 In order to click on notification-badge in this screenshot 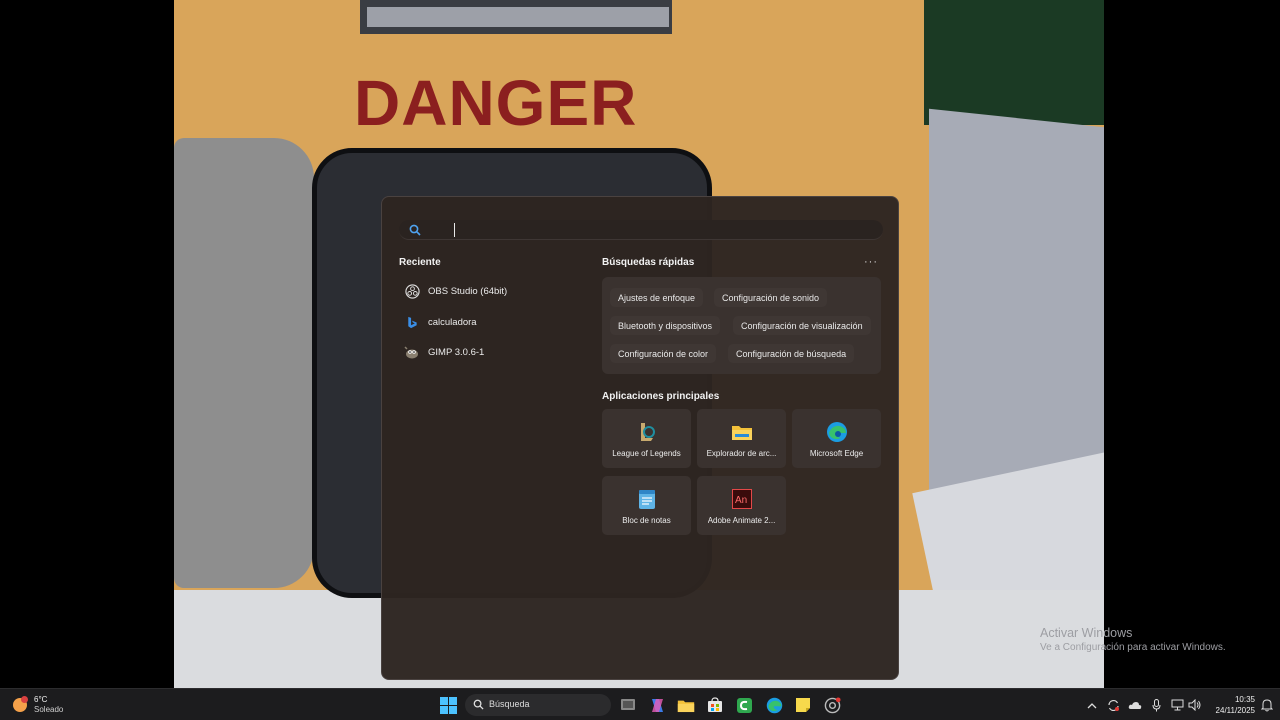, I will do `click(24, 699)`.